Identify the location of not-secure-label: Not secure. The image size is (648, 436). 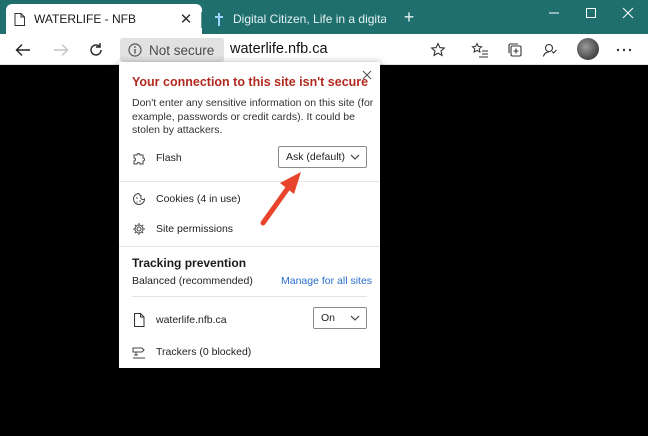
(182, 50).